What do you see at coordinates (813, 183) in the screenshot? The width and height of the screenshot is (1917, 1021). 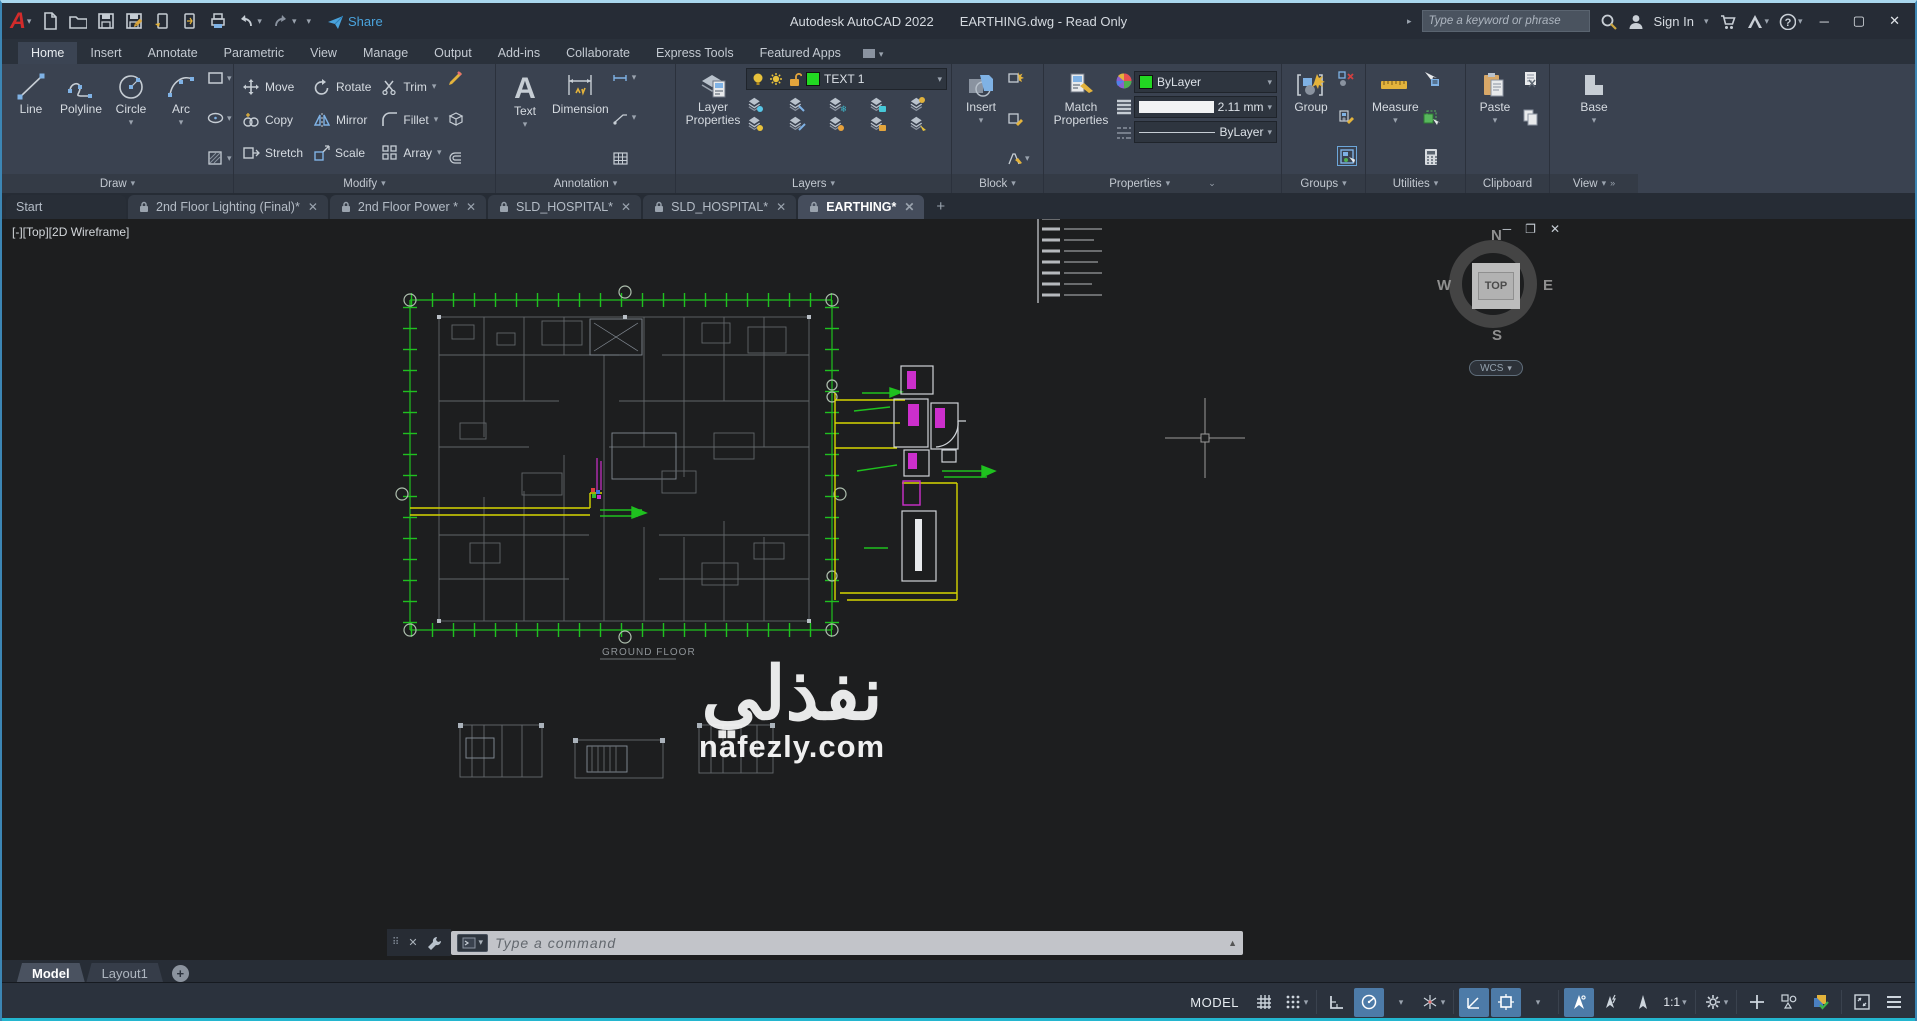 I see `layers-panel-label: Layers ▾` at bounding box center [813, 183].